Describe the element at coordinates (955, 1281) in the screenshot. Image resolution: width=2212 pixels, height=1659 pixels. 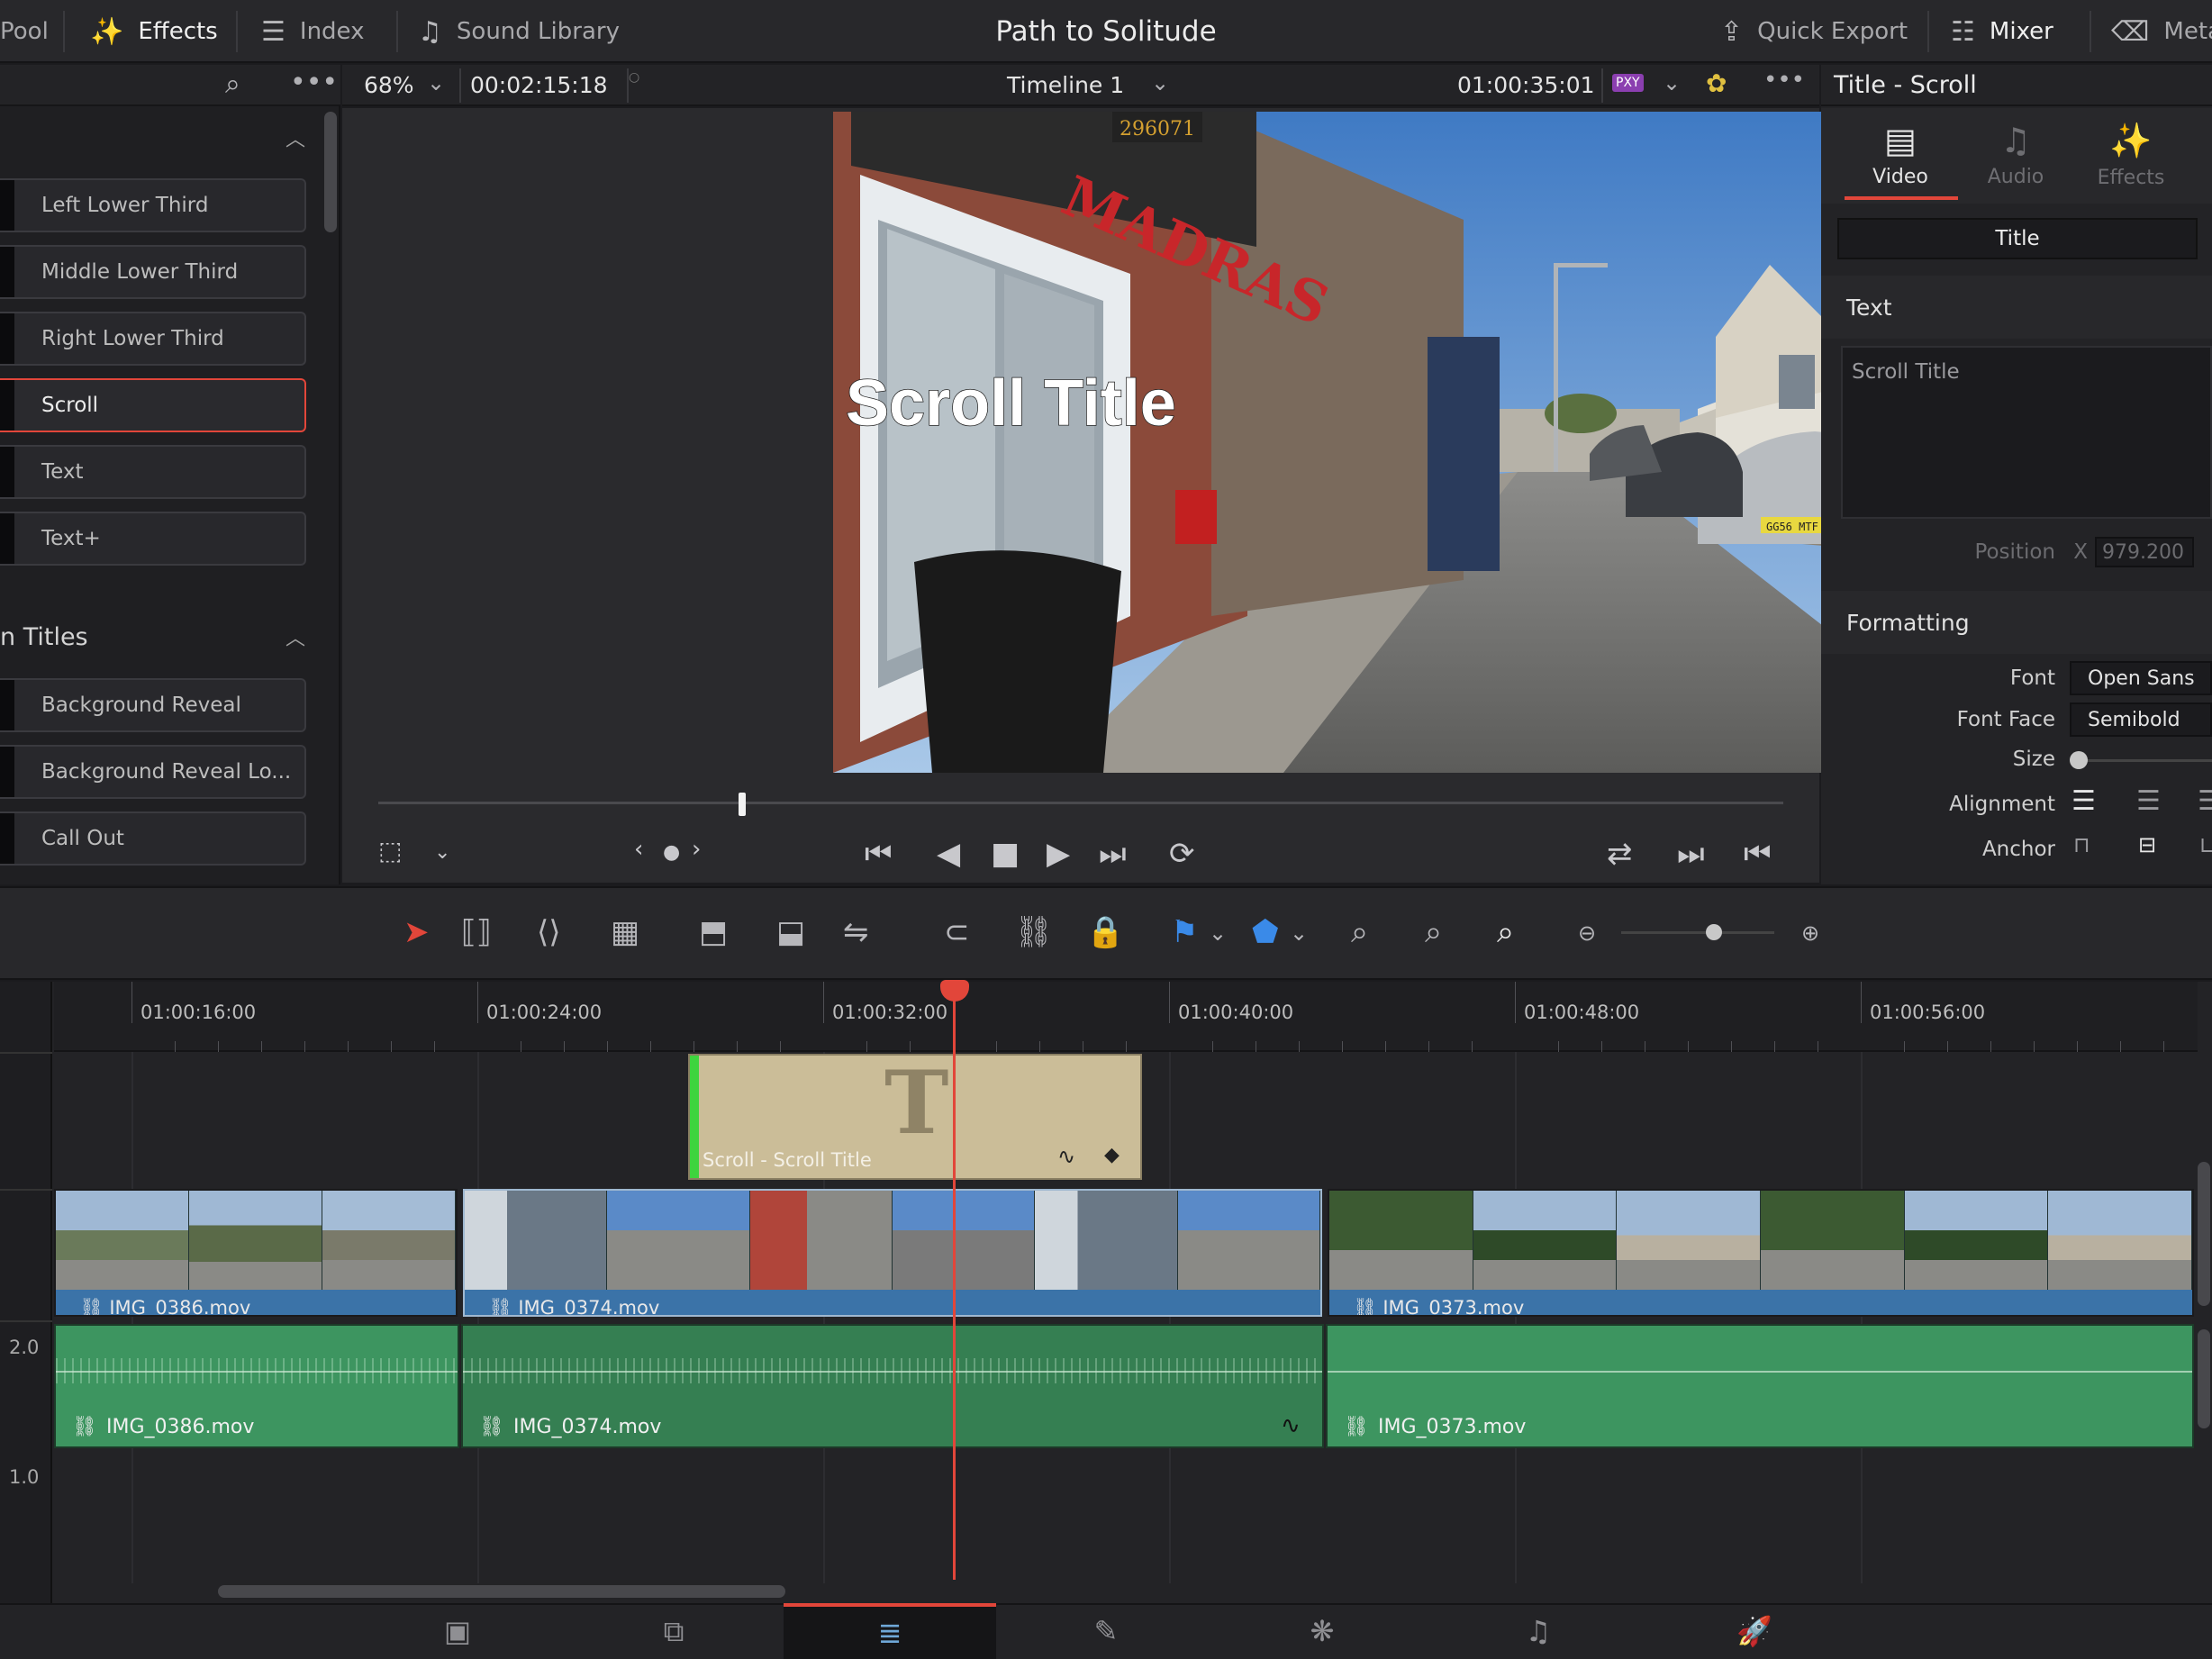
I see `playhead-line` at that location.